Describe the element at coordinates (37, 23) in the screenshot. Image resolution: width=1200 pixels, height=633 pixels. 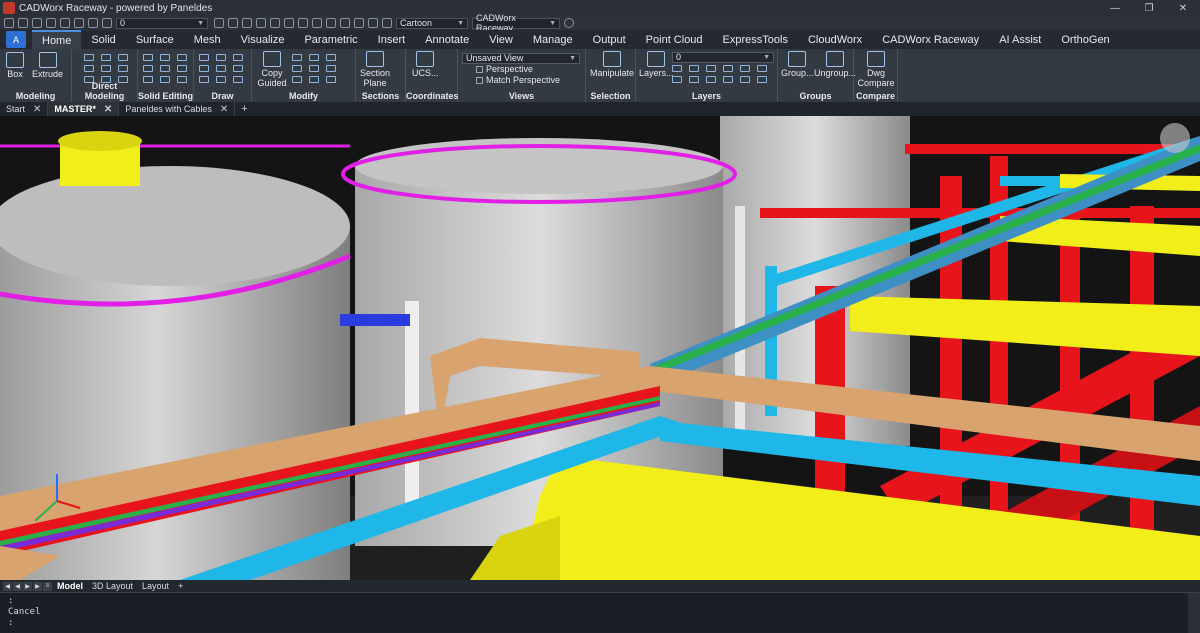
I see `save-icon` at that location.